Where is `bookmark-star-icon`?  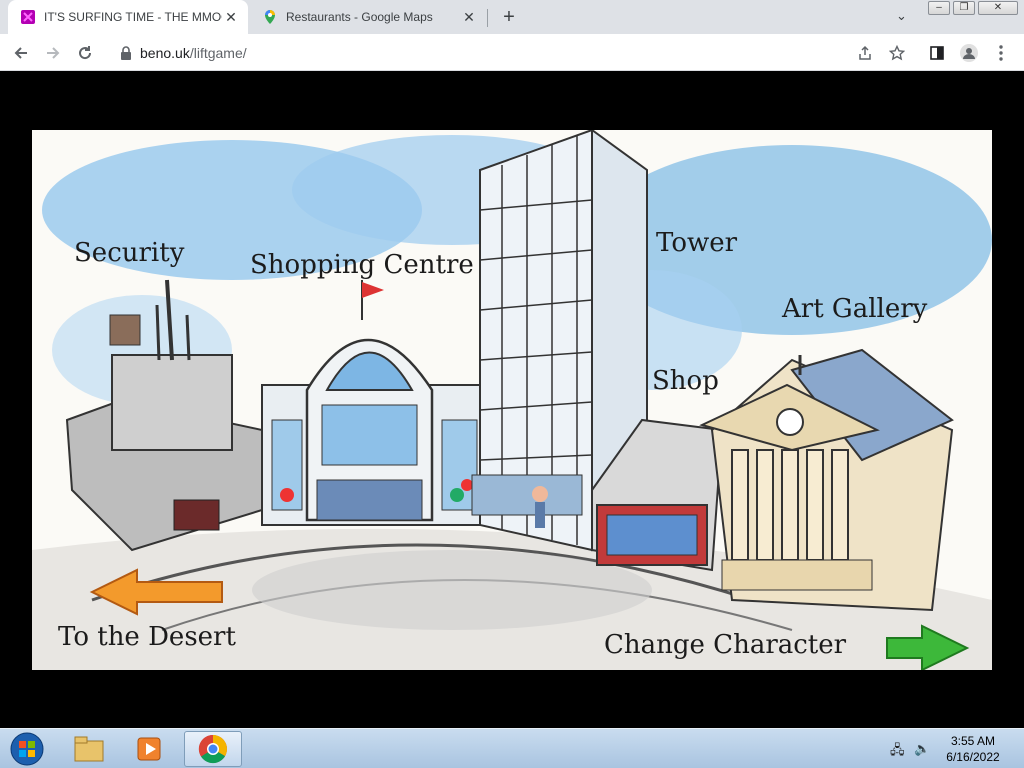
bookmark-star-icon is located at coordinates (897, 53).